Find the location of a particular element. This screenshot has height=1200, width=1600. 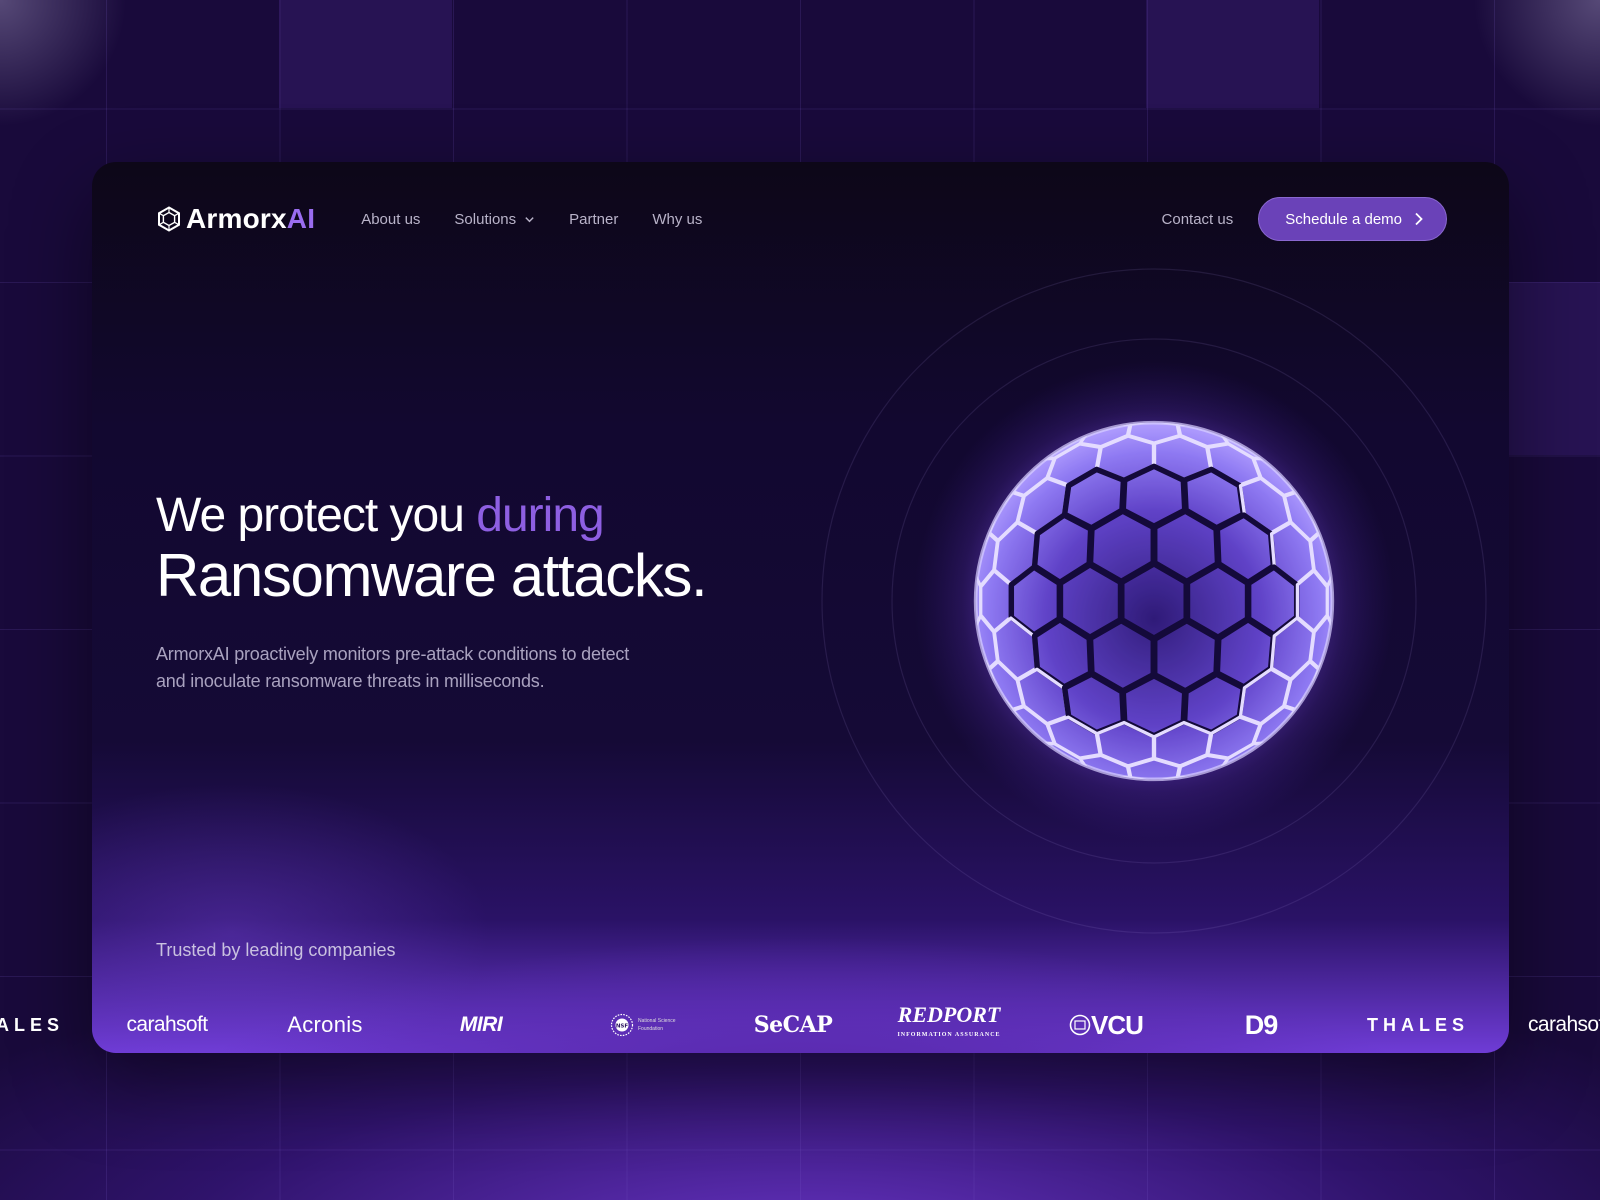

svg-text: NSF is located at coordinates (622, 1026).